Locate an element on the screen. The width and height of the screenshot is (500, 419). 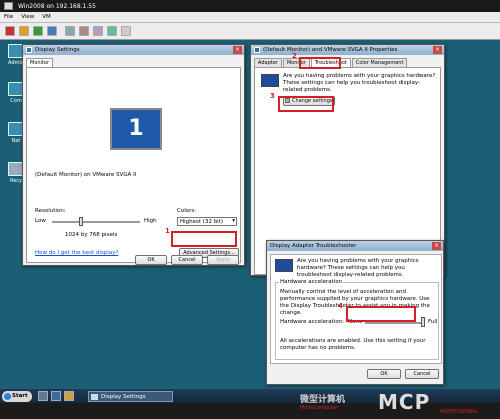
menu-view: View is located at coordinates (27, 17).